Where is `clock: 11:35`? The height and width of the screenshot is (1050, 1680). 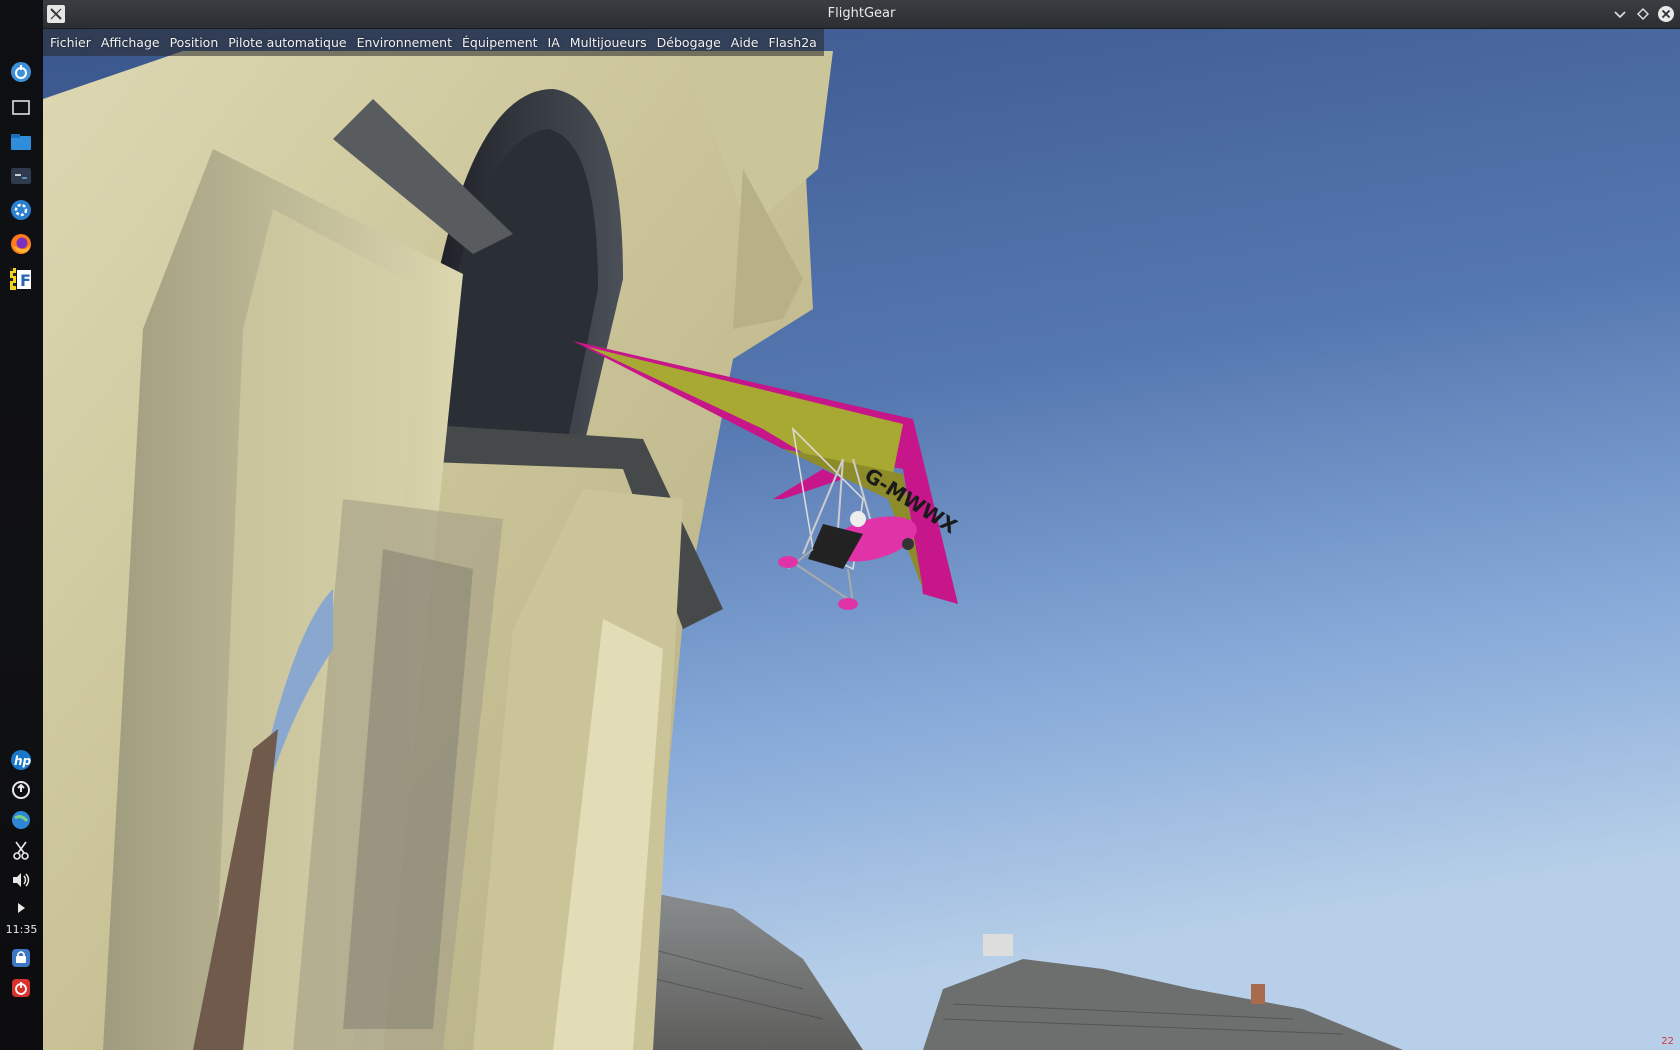
clock: 11:35 is located at coordinates (21, 929).